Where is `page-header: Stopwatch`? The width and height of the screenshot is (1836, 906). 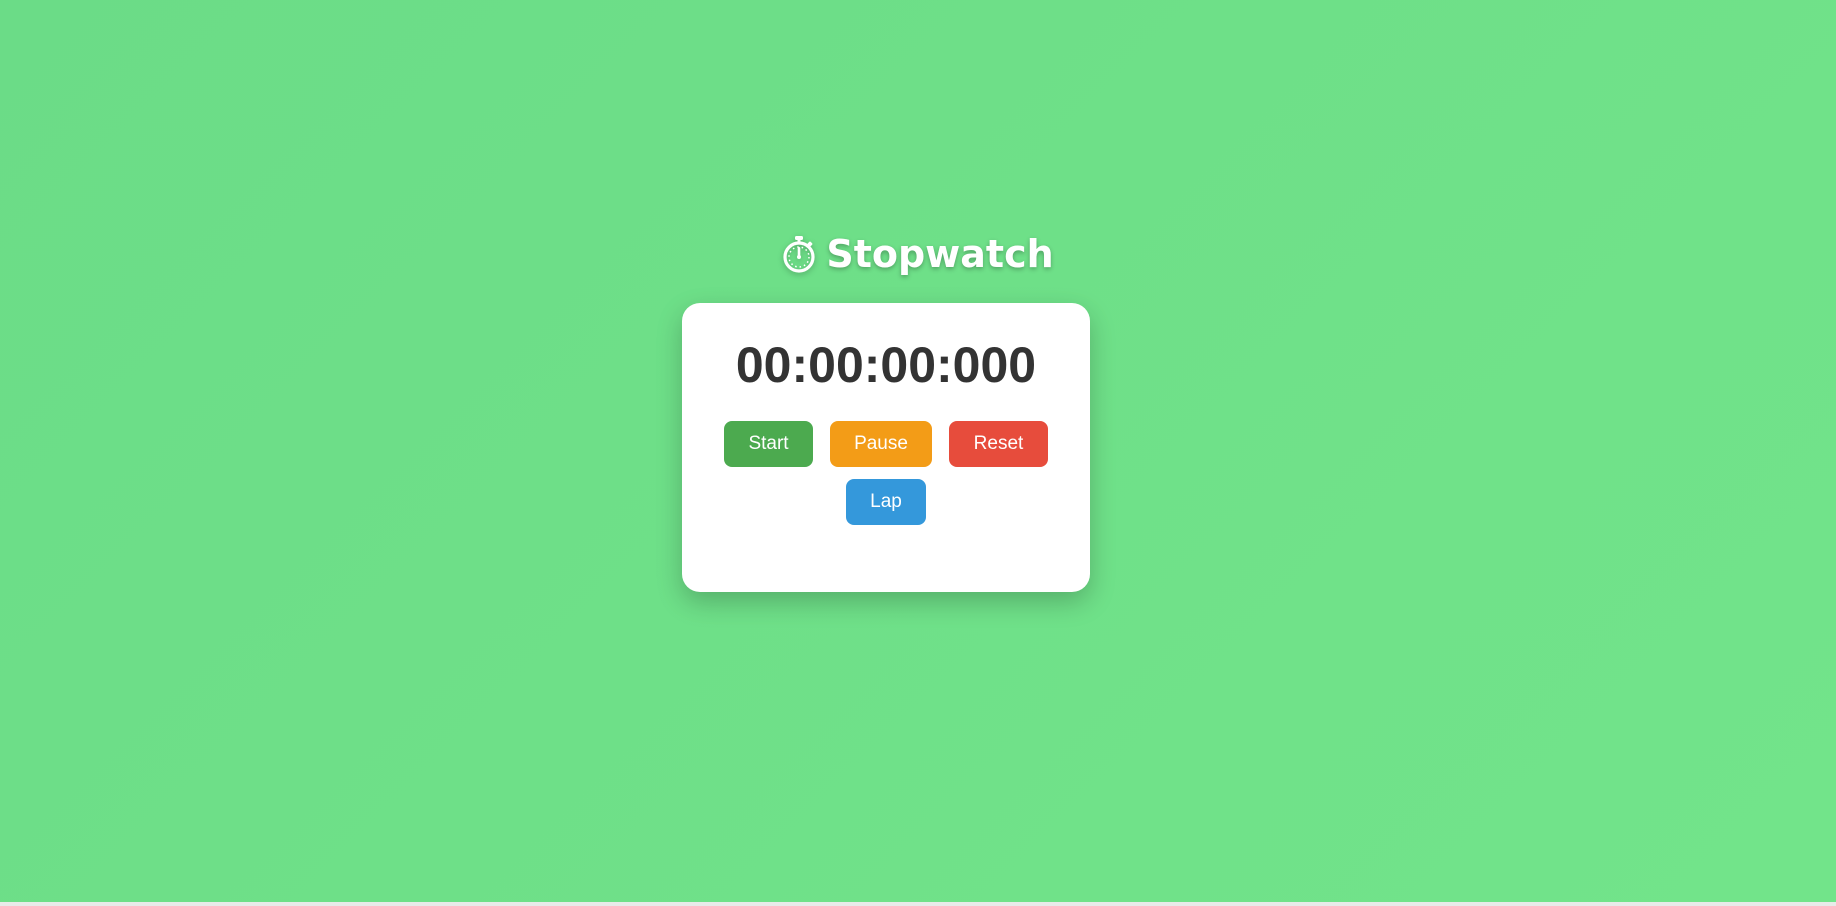 page-header: Stopwatch is located at coordinates (918, 254).